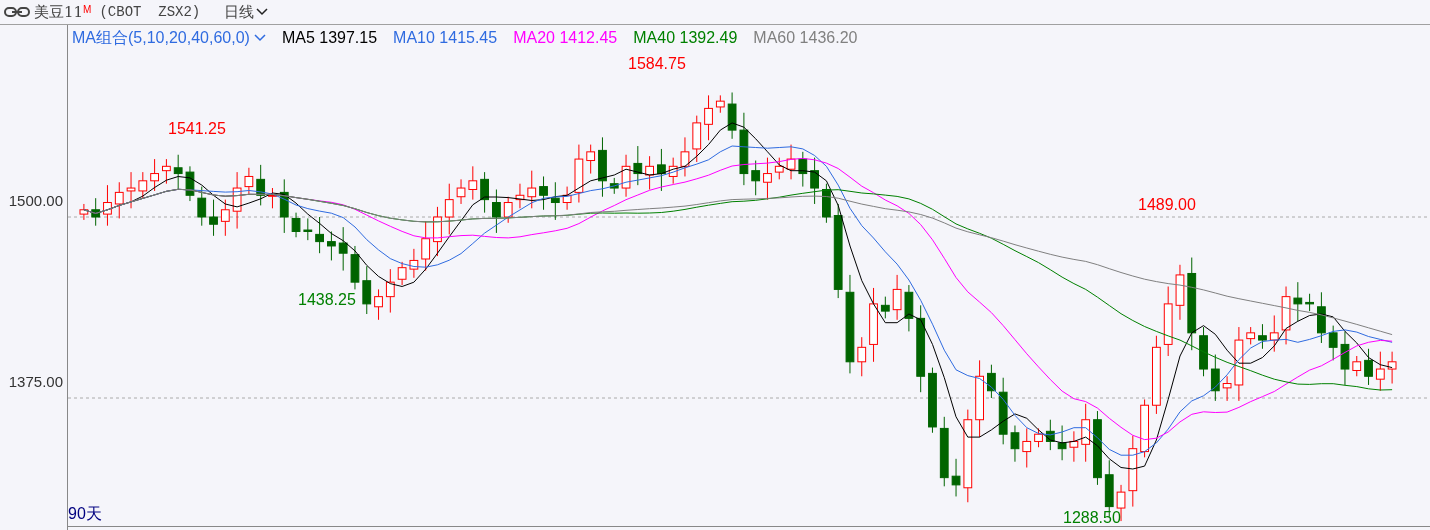 The image size is (1430, 530). What do you see at coordinates (657, 64) in the screenshot?
I see `price-annotation: 1584.75` at bounding box center [657, 64].